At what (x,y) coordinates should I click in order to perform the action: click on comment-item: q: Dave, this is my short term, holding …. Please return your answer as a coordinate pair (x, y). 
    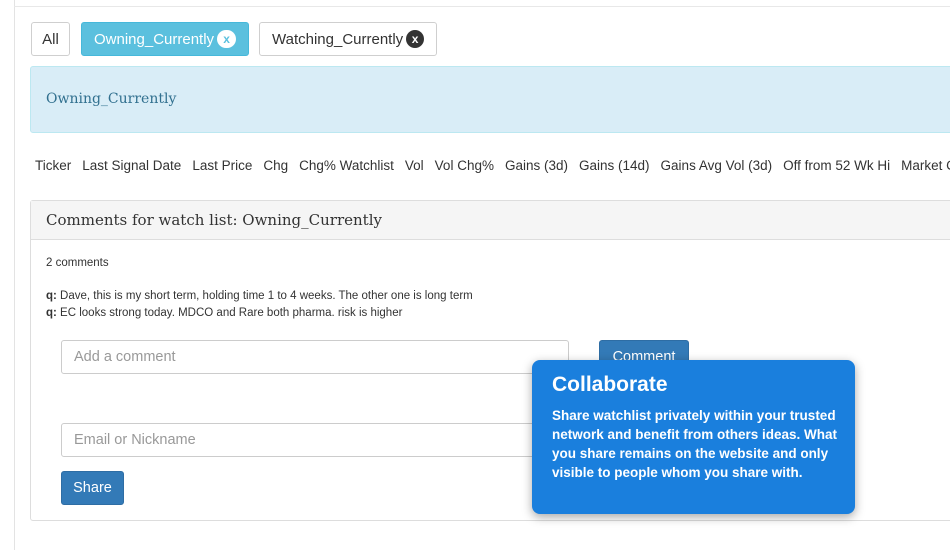
    Looking at the image, I should click on (259, 296).